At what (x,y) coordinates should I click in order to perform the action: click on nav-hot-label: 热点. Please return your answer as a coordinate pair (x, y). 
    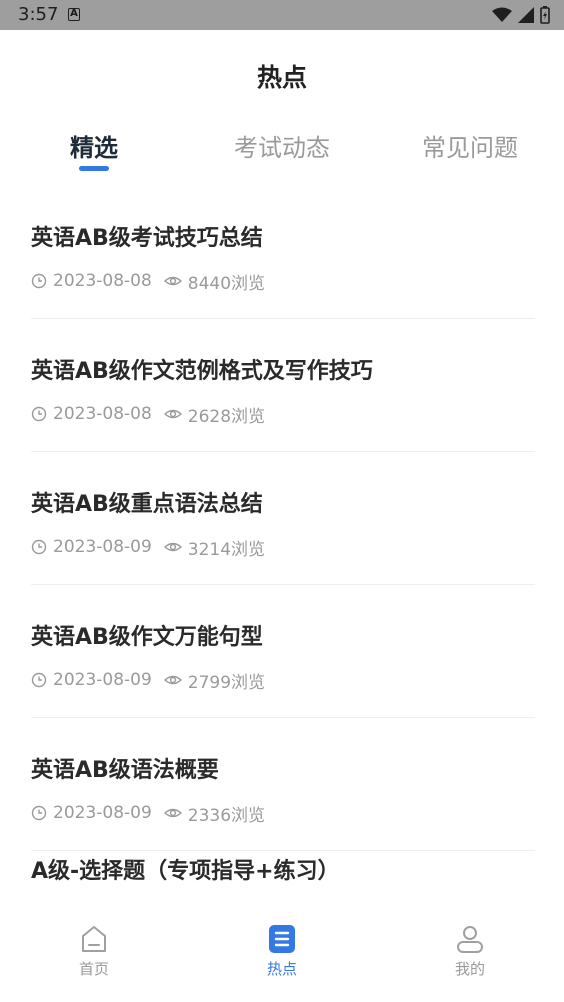
    Looking at the image, I should click on (281, 969).